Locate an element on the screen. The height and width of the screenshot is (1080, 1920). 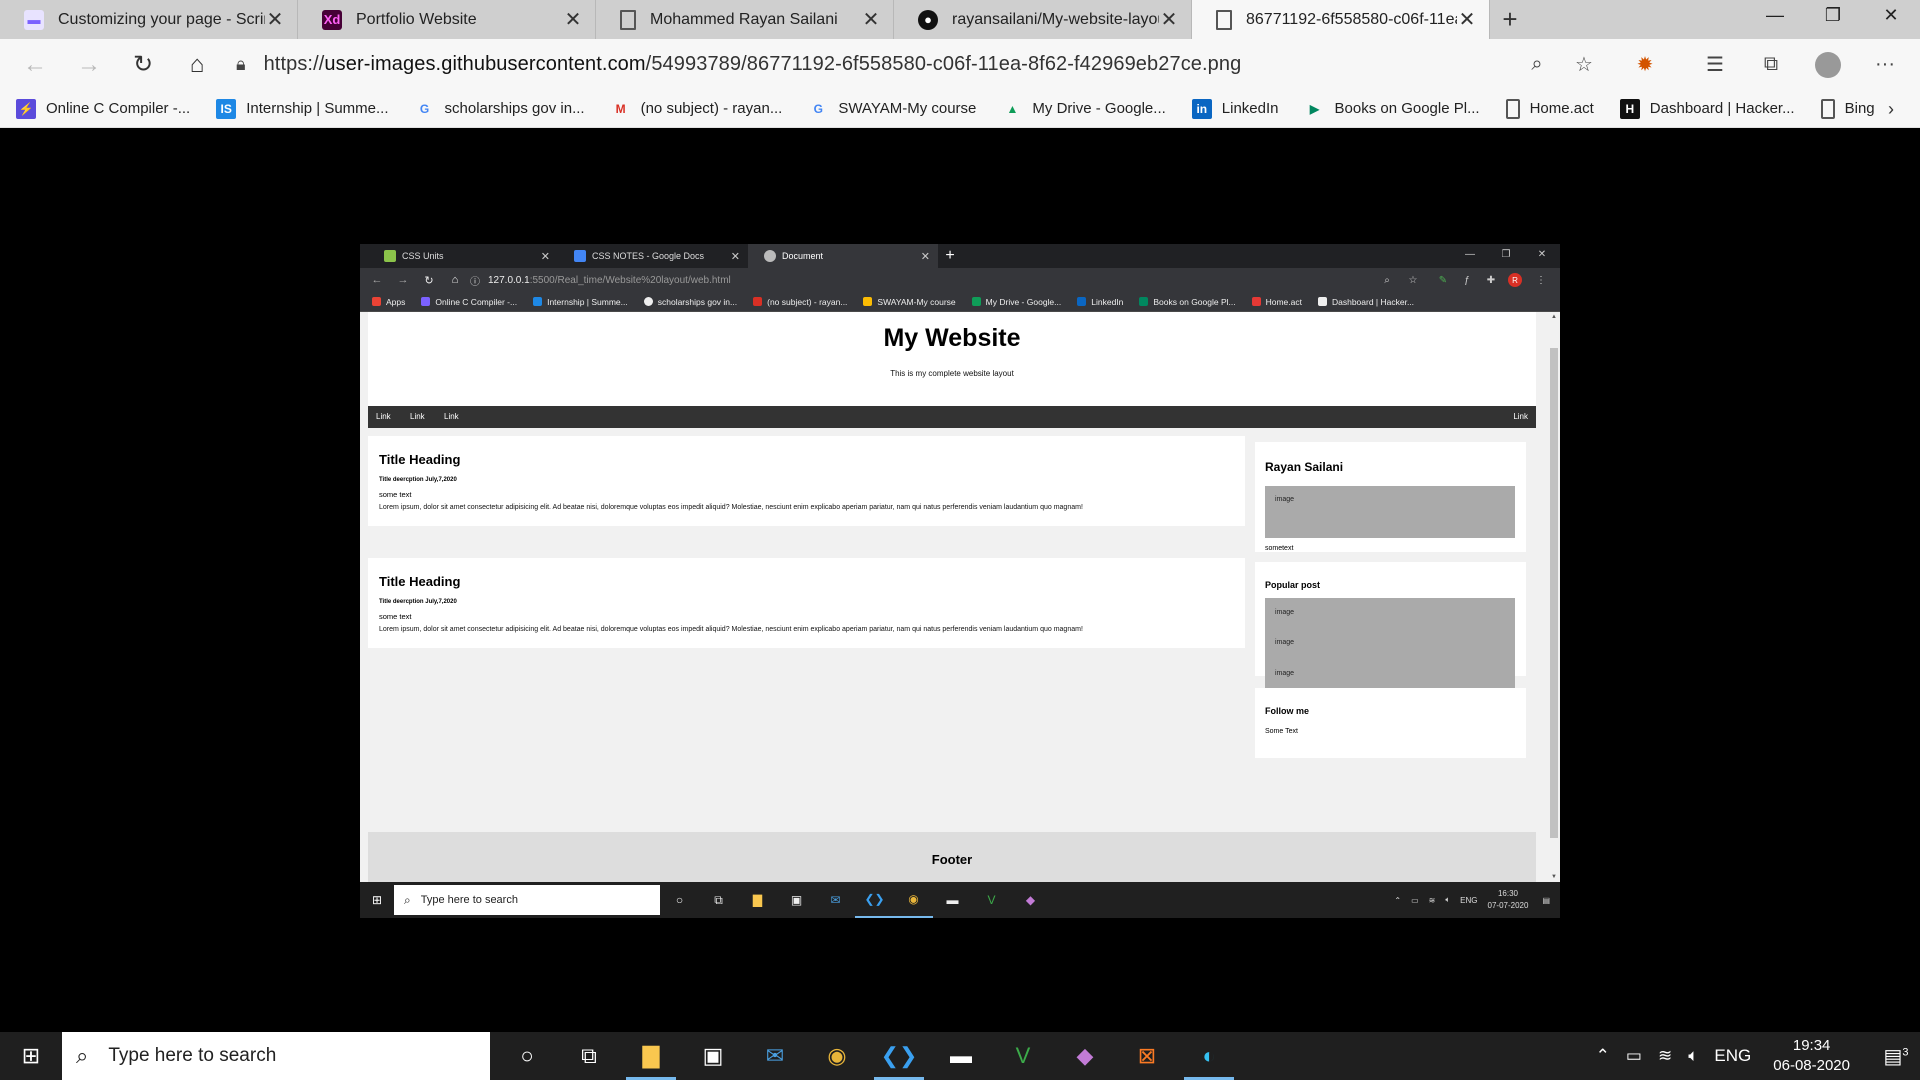
font-icon: ƒ is located at coordinates (1467, 280).